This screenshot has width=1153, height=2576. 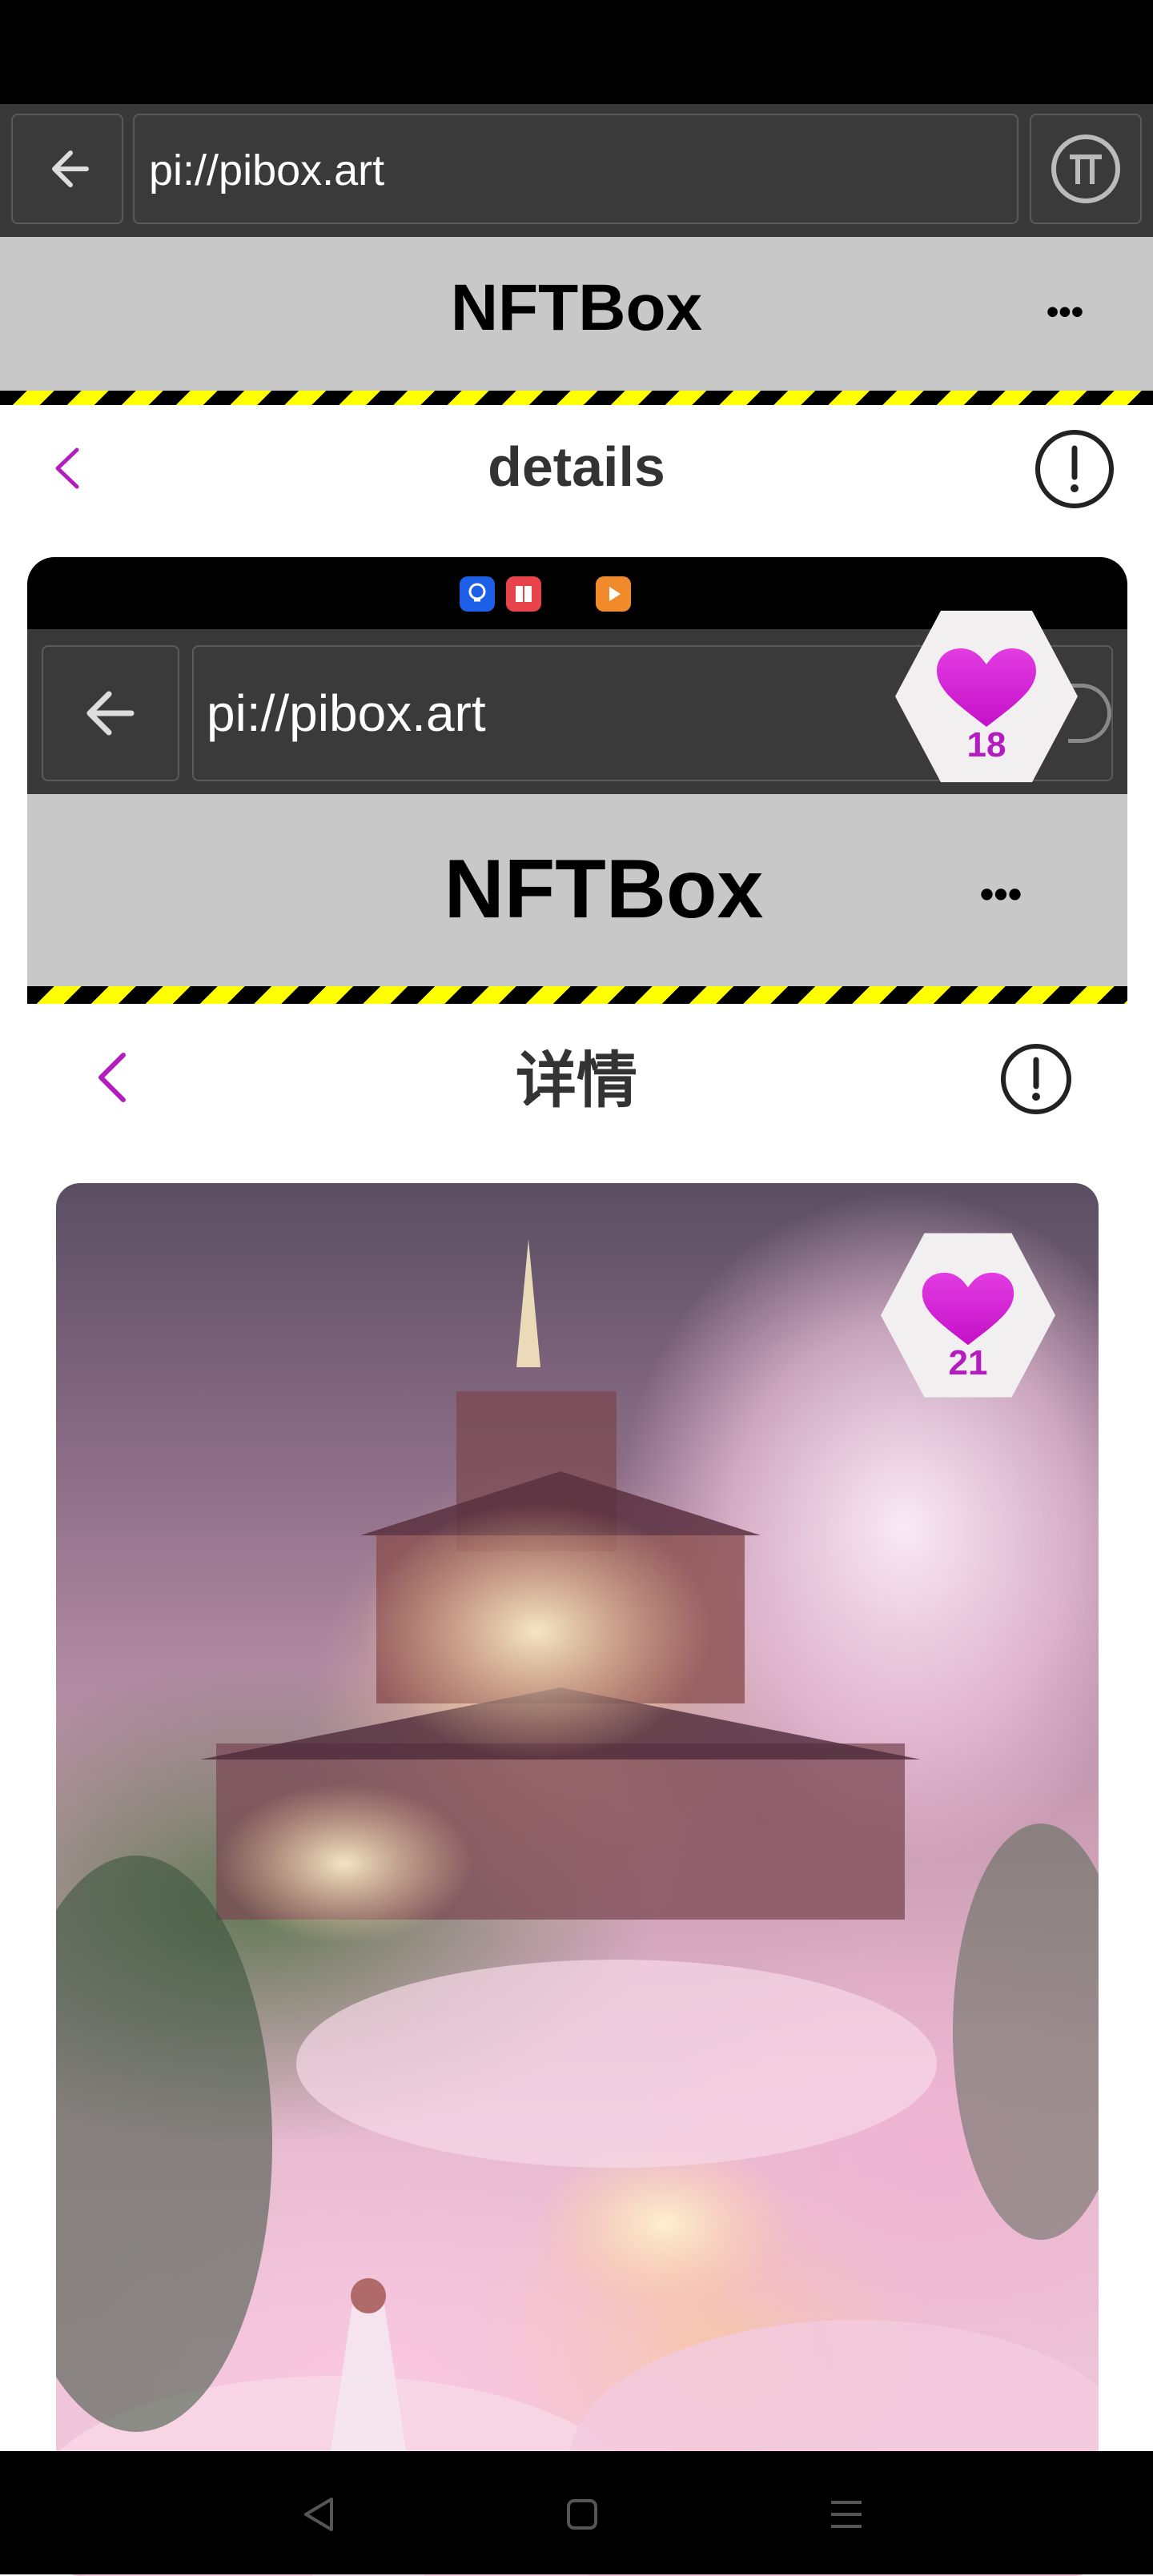 I want to click on embedded-page-title: 详情, so click(x=576, y=1081).